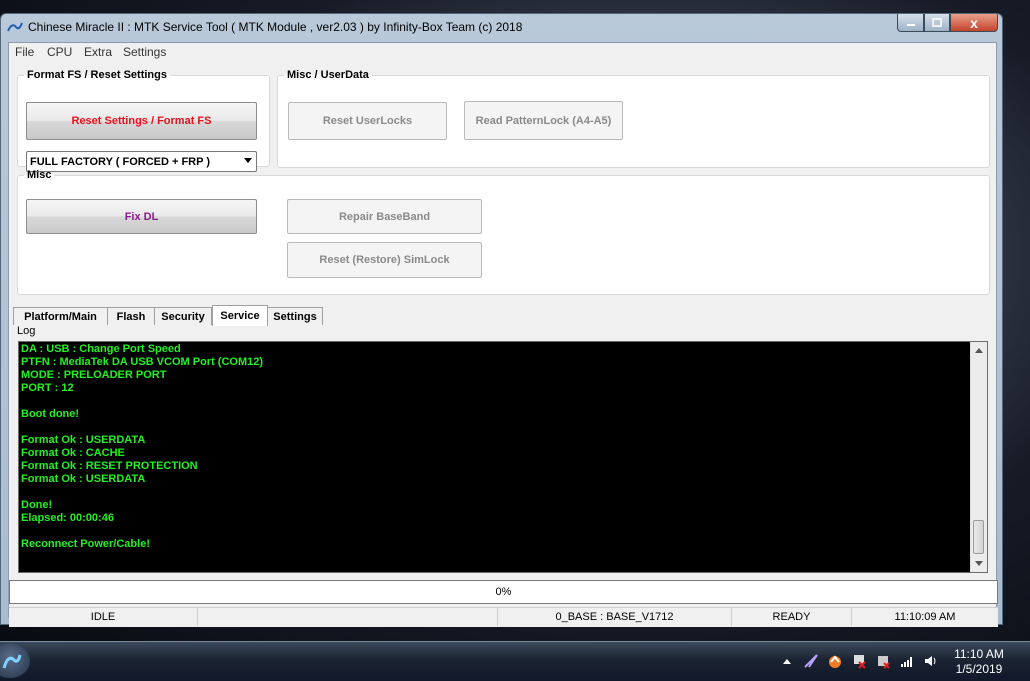  I want to click on format-mode-value: FULL FACTORY ( FORCED + FRP ), so click(120, 161).